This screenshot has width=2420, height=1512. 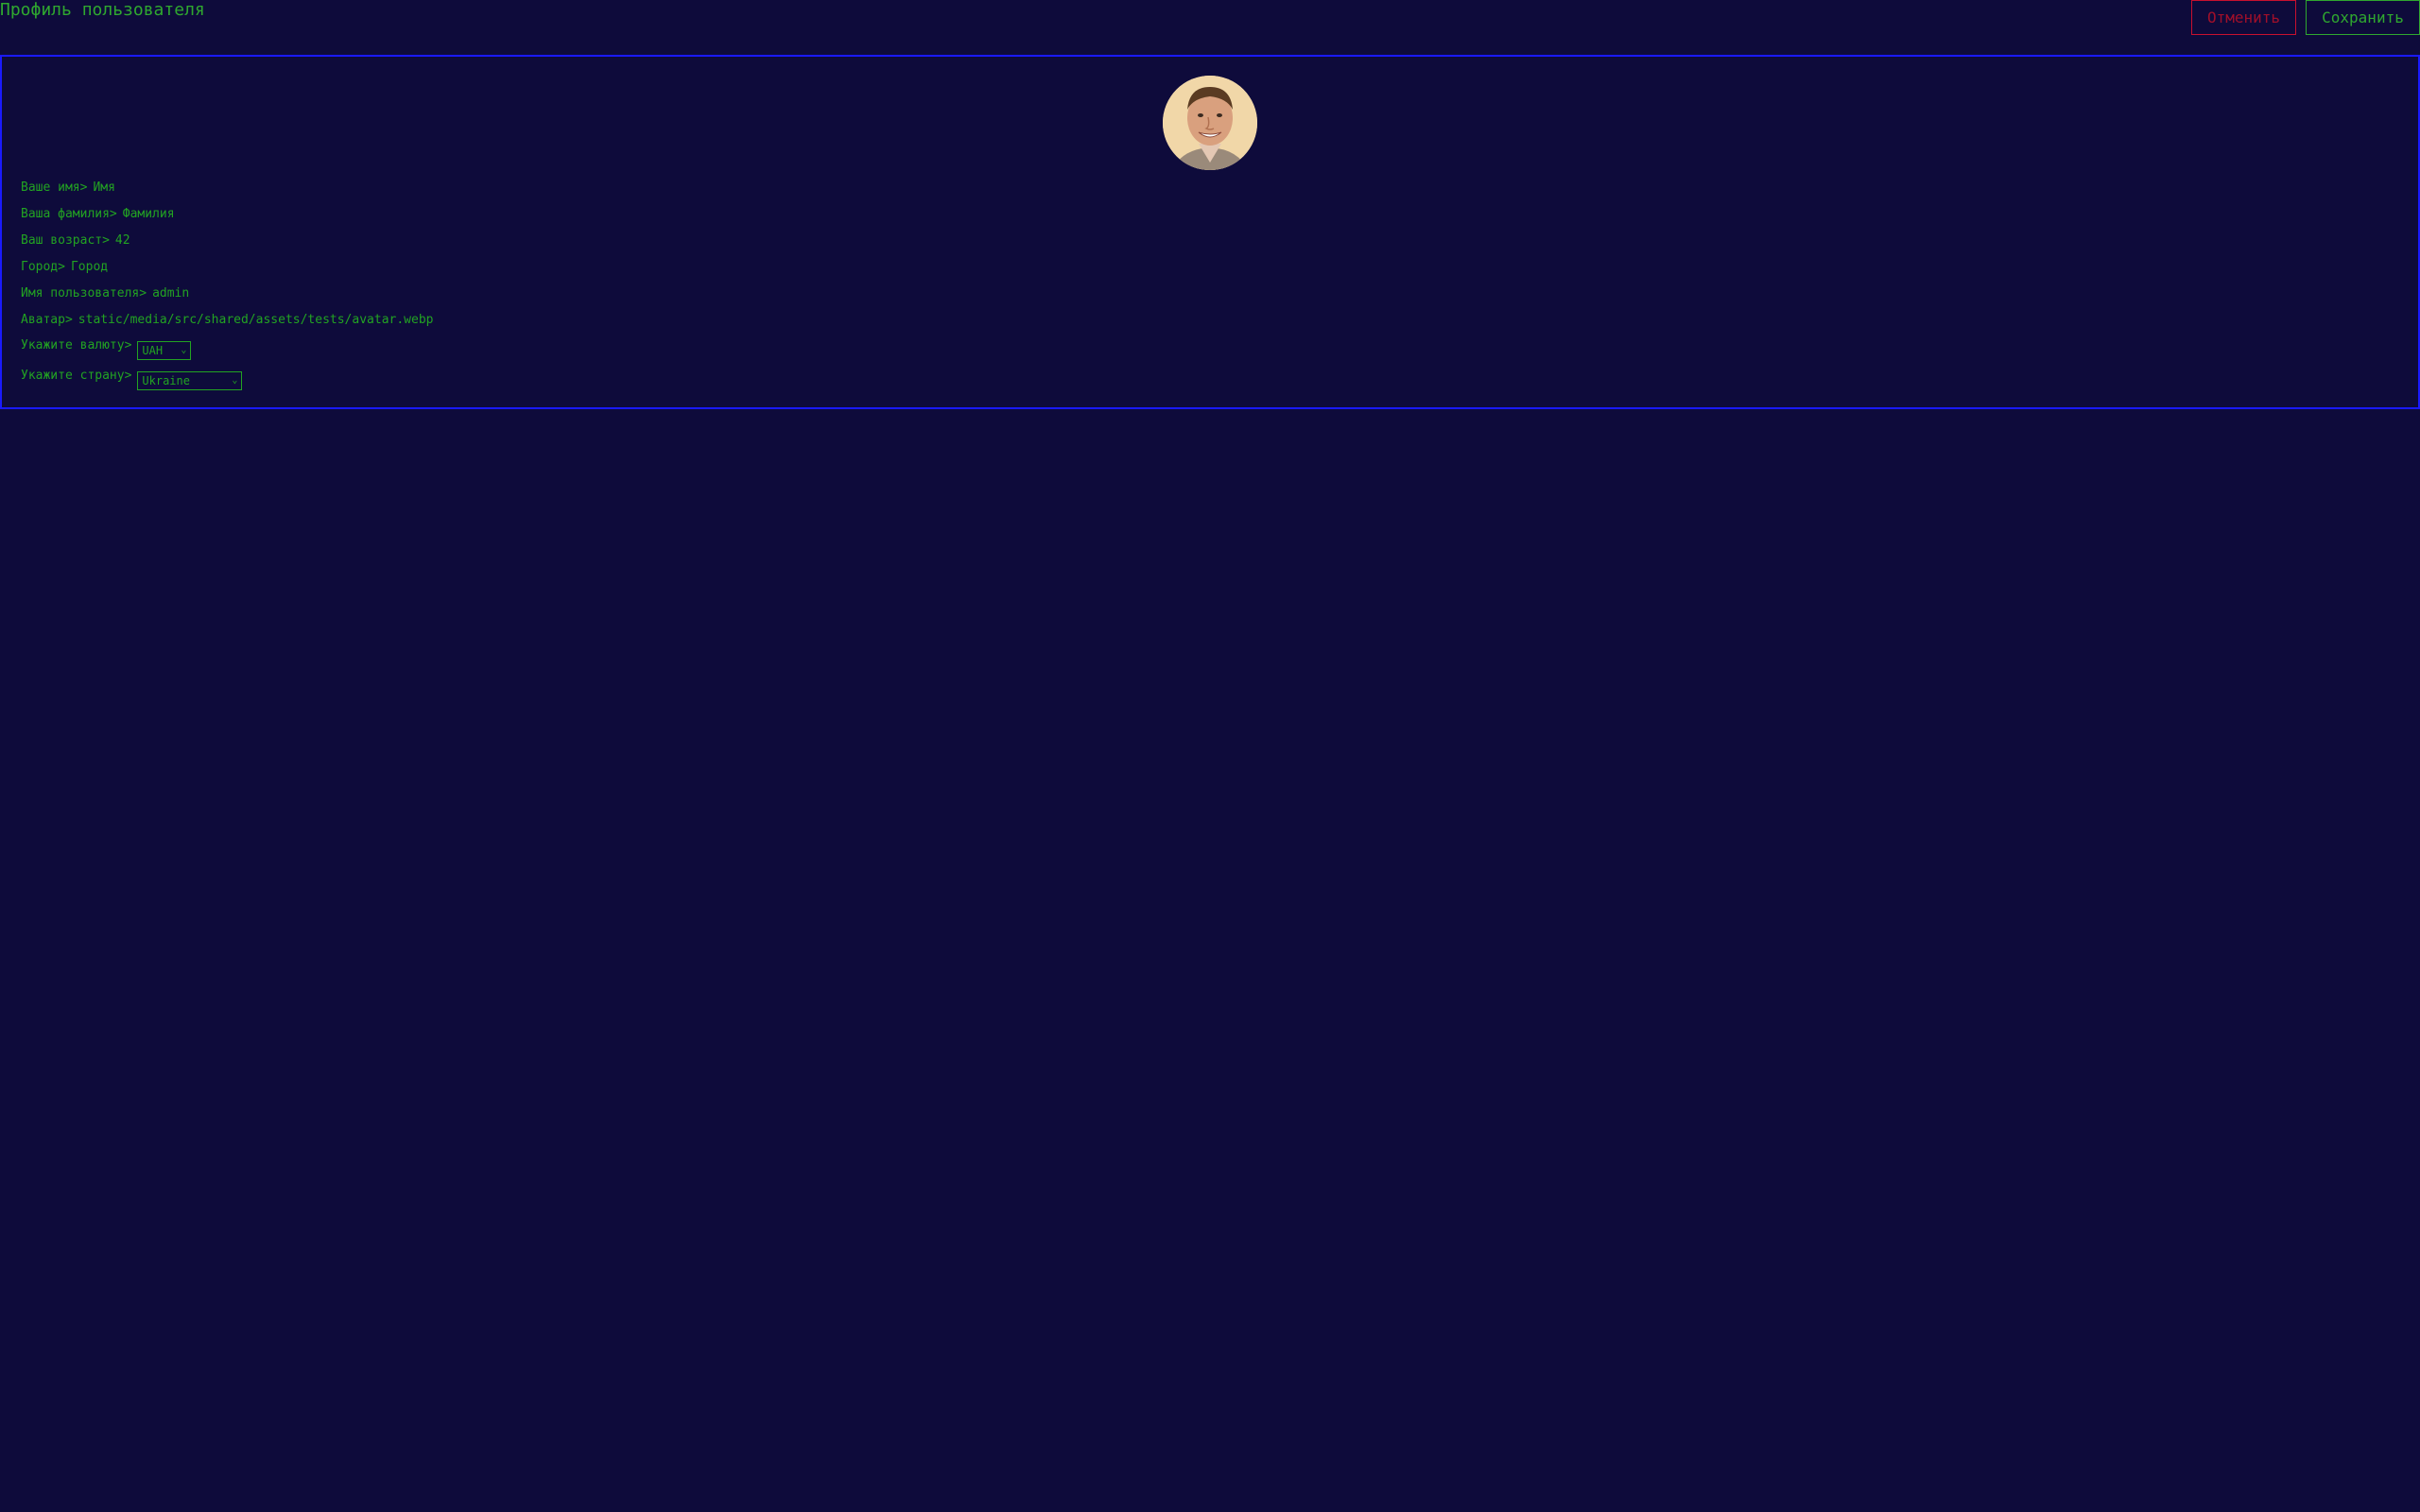 What do you see at coordinates (65, 240) in the screenshot?
I see `field-label: Ваш возраст>` at bounding box center [65, 240].